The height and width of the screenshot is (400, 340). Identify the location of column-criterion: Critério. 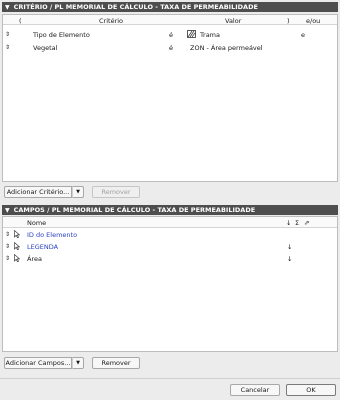
(111, 21).